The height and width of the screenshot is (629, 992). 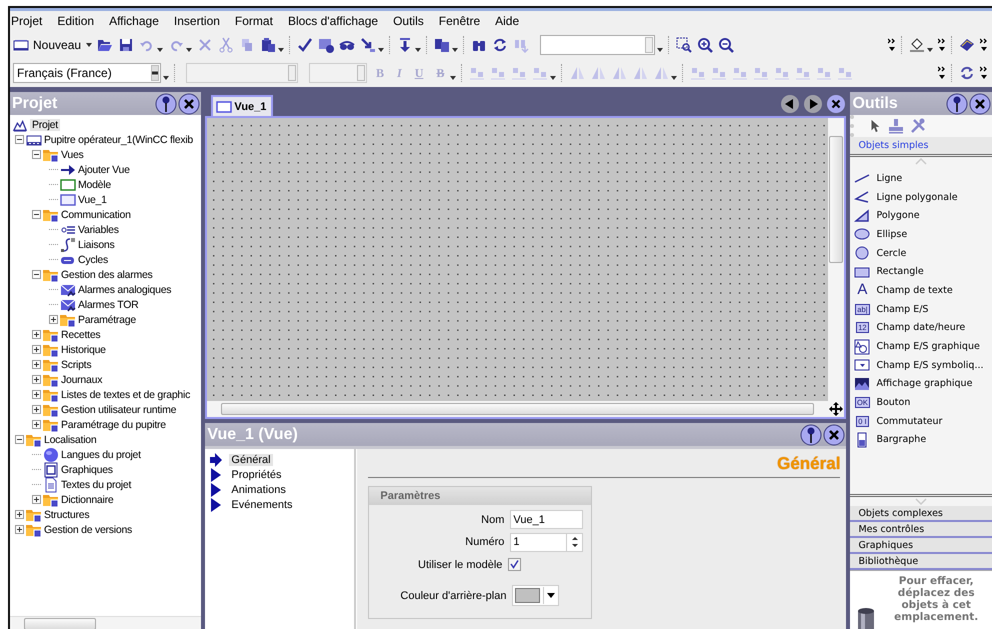 What do you see at coordinates (914, 290) in the screenshot?
I see `tool-item: Champ de texte` at bounding box center [914, 290].